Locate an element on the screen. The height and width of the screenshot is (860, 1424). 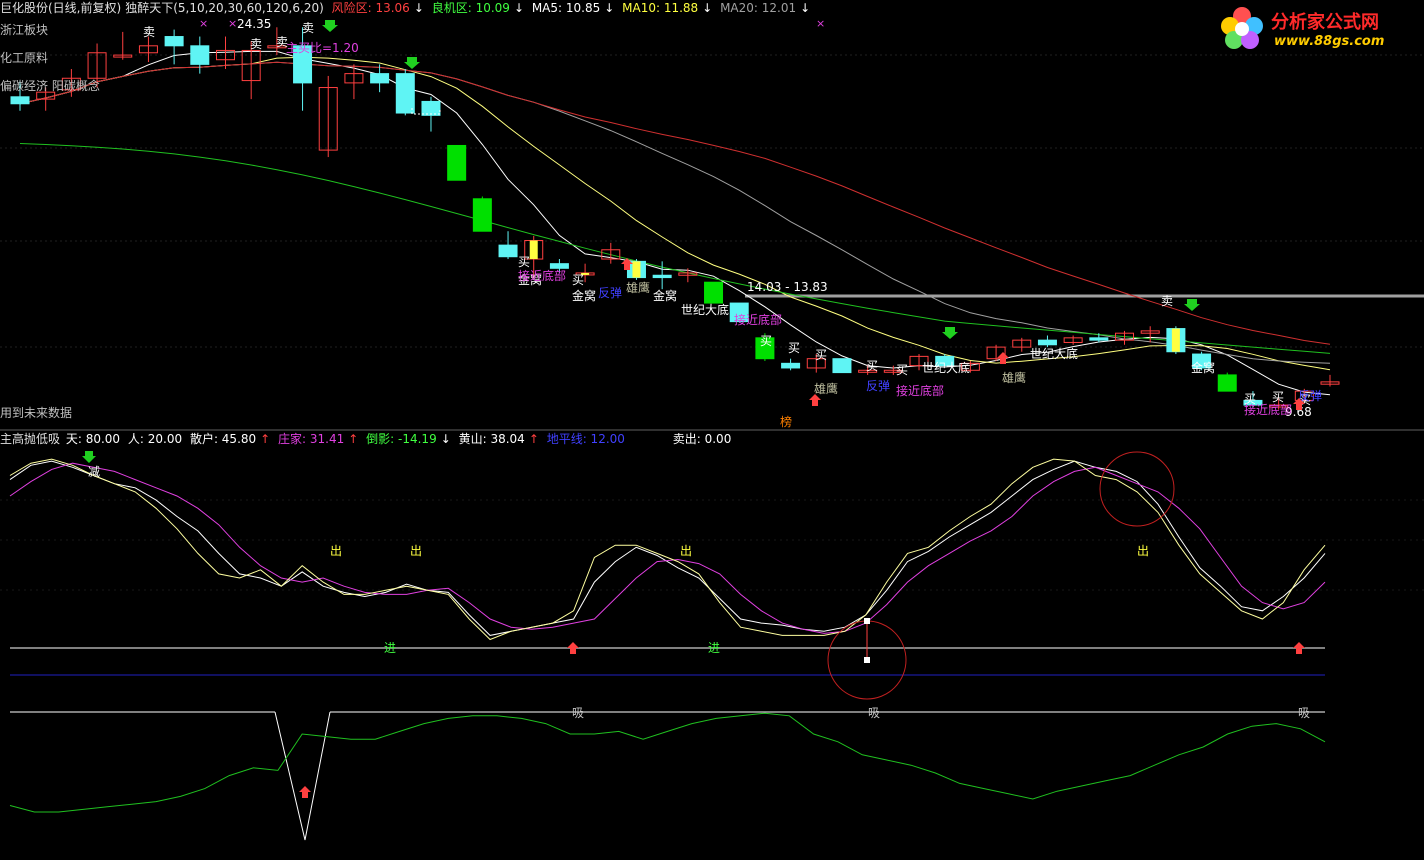
down-arrow-icon: ↑ is located at coordinates (265, 439).